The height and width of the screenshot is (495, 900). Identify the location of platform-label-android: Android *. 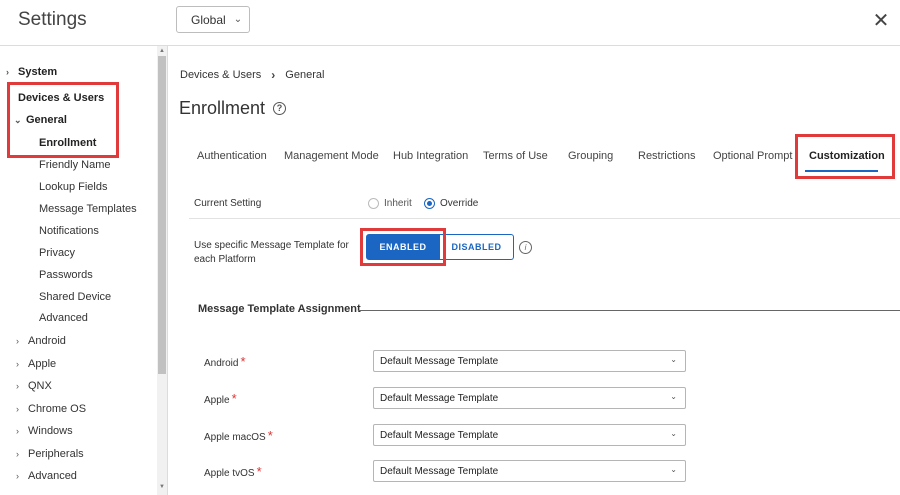
(225, 361).